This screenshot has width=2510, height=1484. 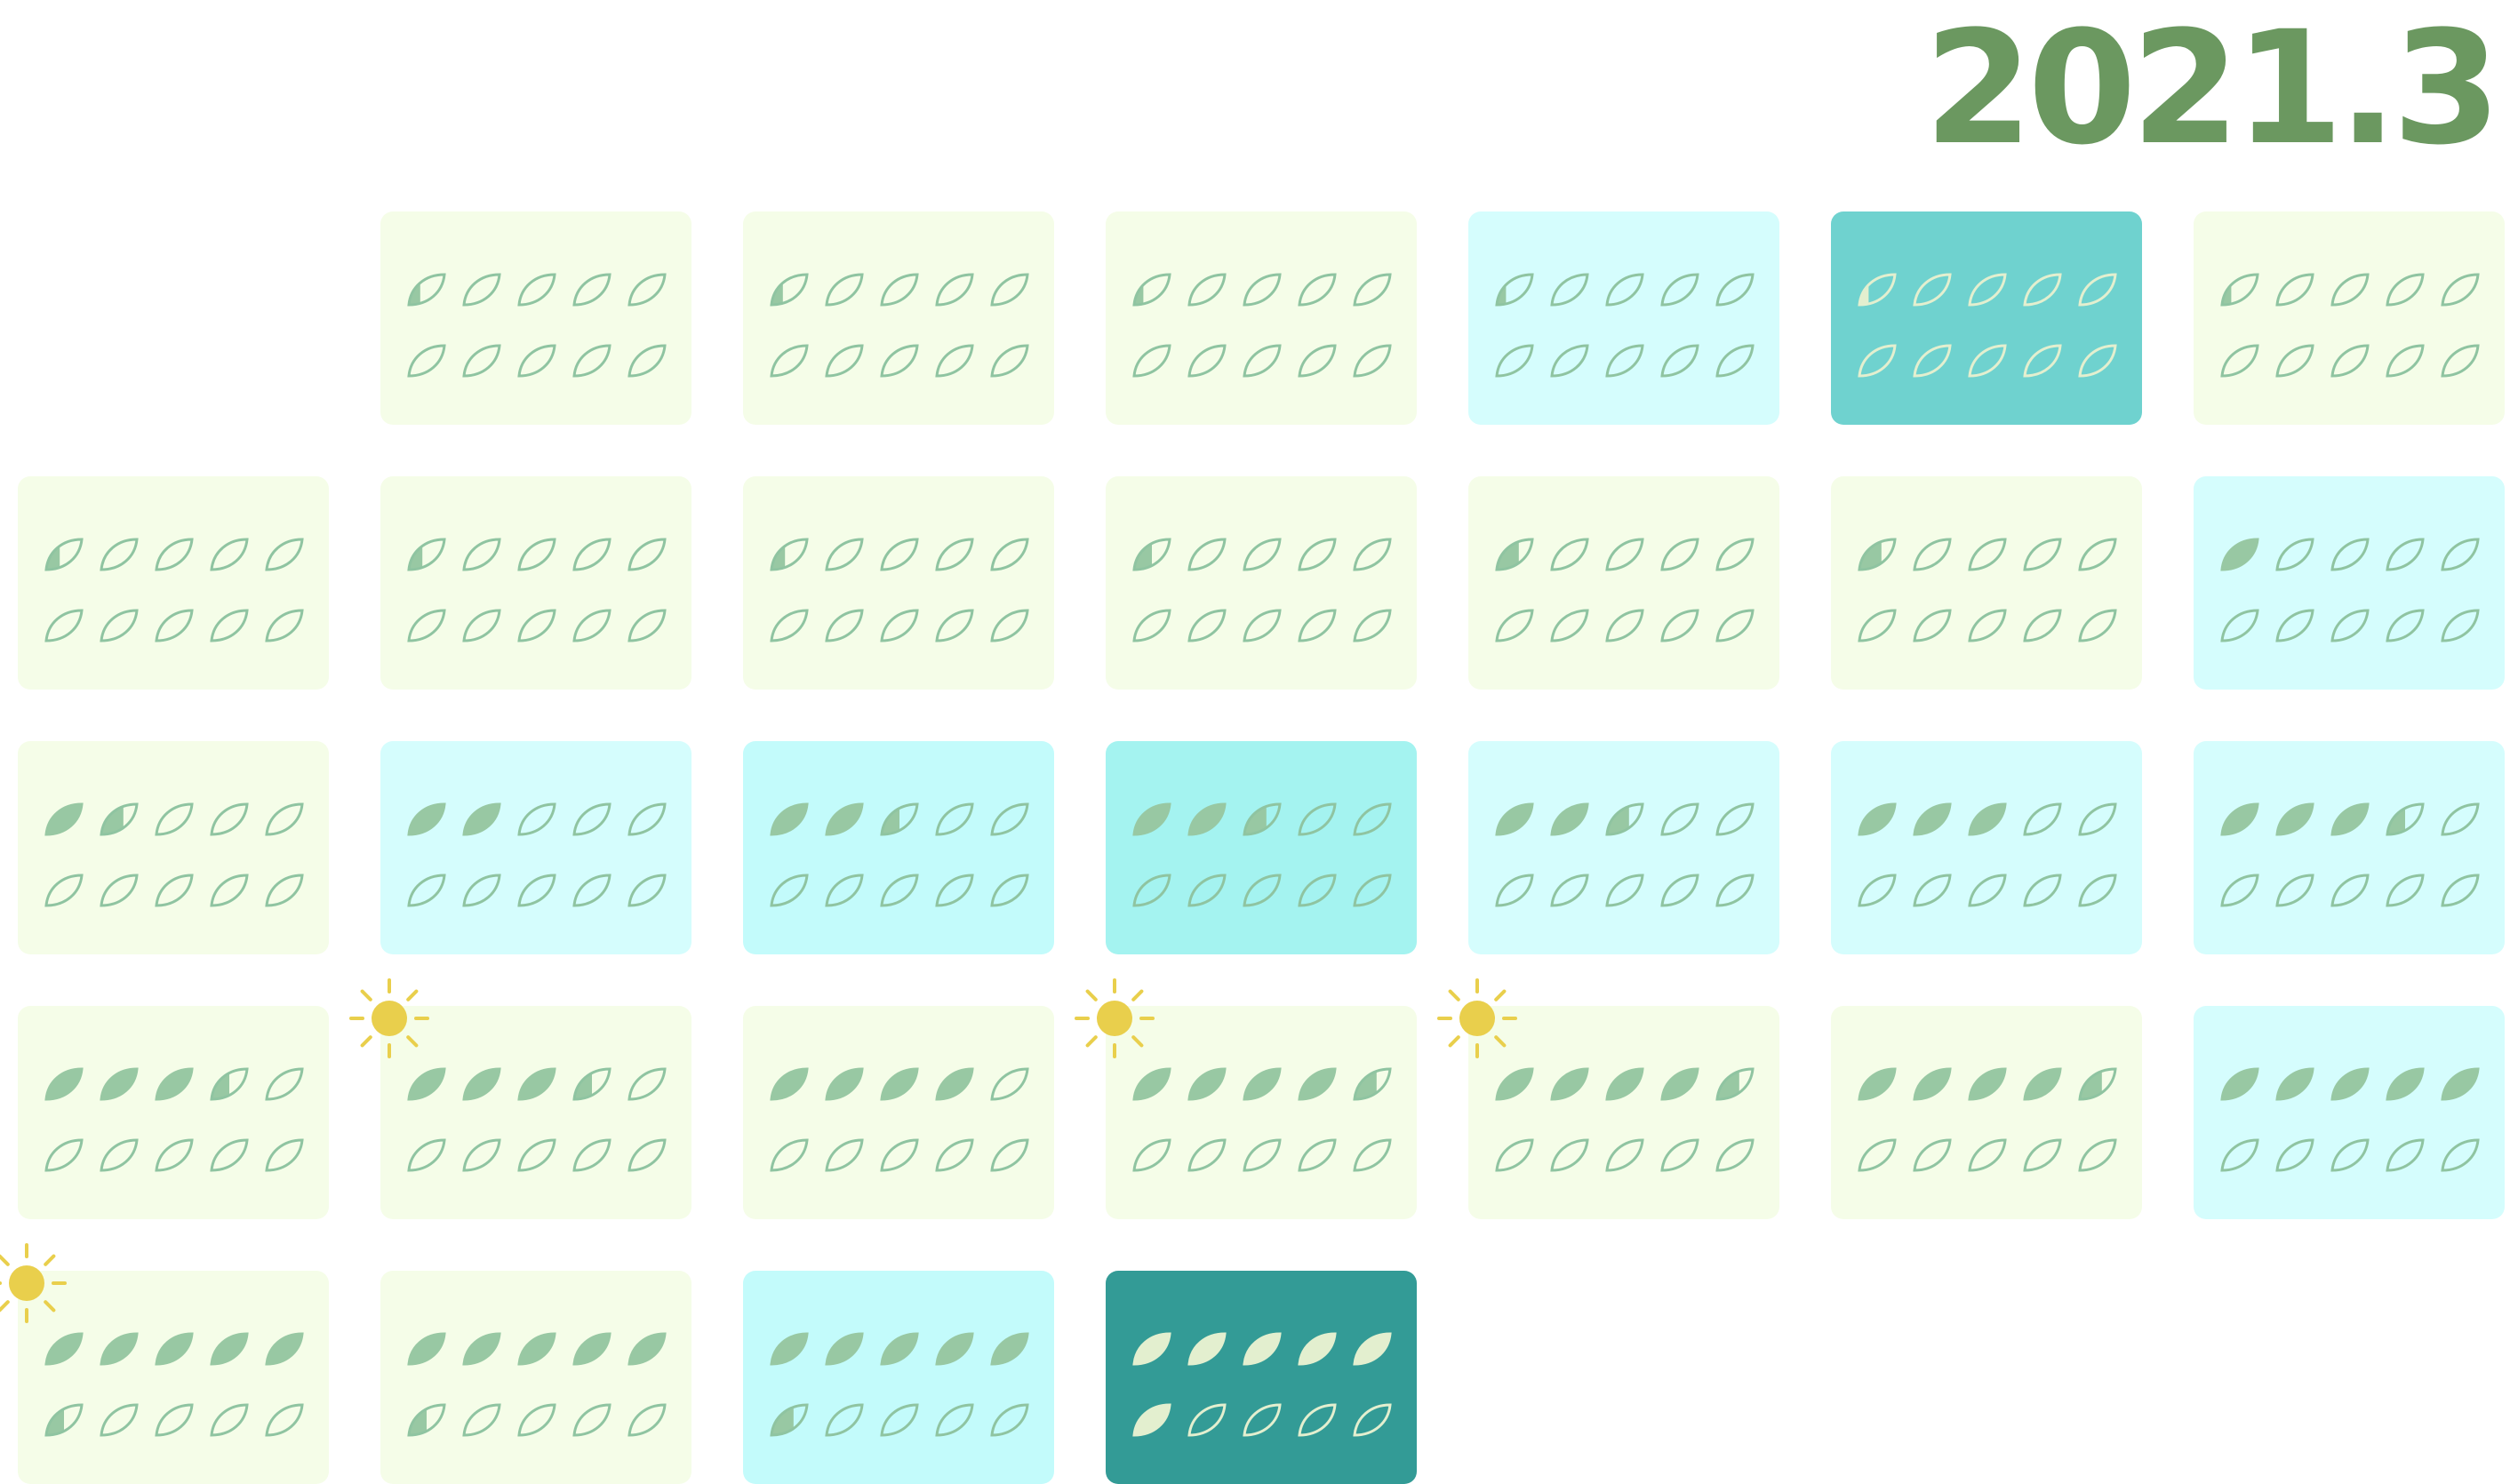 What do you see at coordinates (389, 1018) in the screenshot?
I see `sun-icon` at bounding box center [389, 1018].